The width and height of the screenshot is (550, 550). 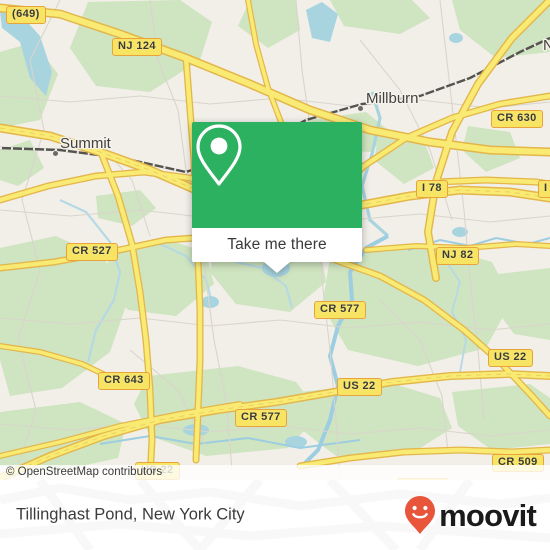 I want to click on road-shield: CR 527, so click(x=92, y=252).